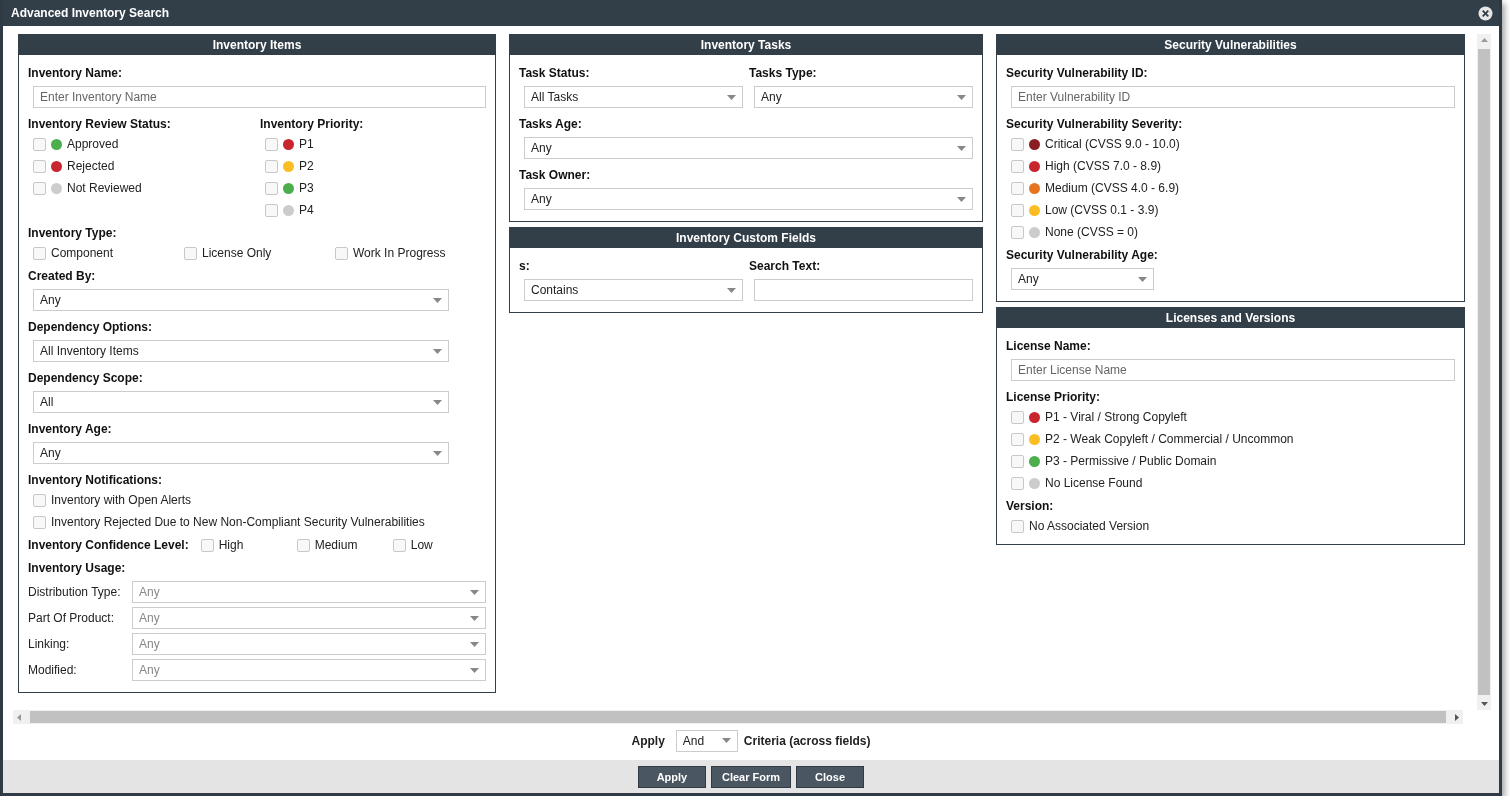 This screenshot has width=1510, height=804. What do you see at coordinates (671, 776) in the screenshot?
I see `action-button: Apply` at bounding box center [671, 776].